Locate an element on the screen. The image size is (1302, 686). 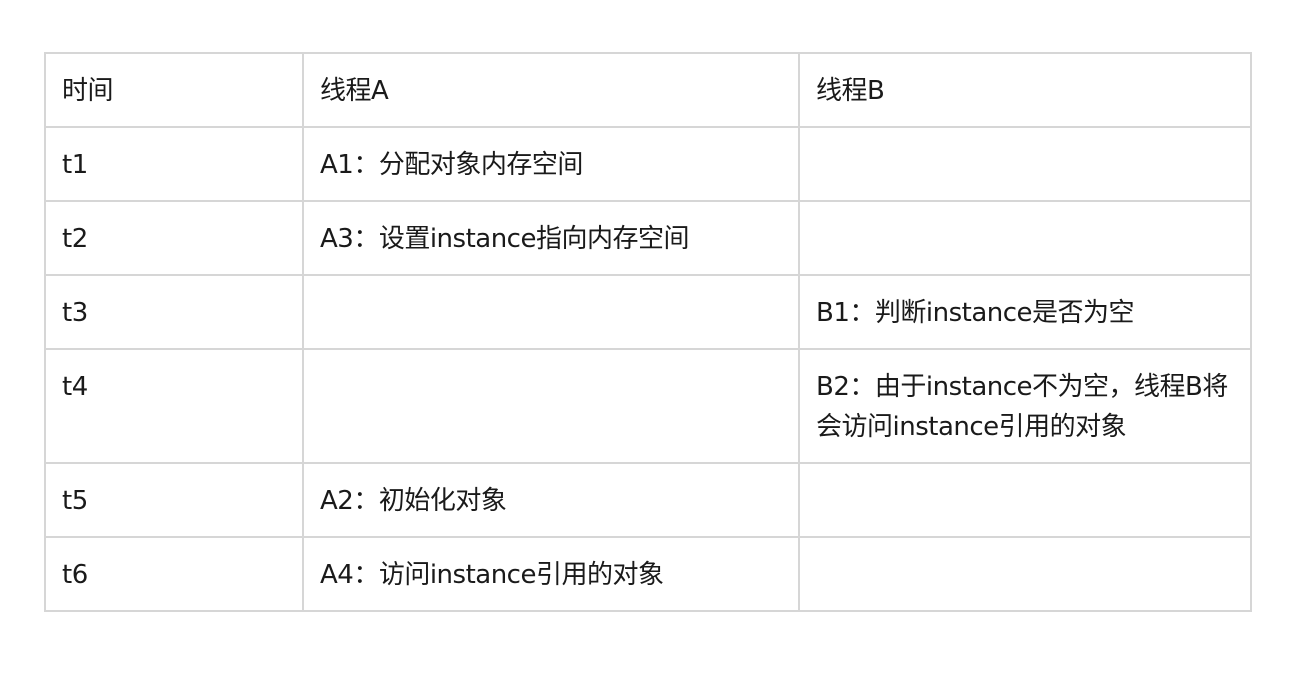
thread-a-cell: A2：初始化对象 is located at coordinates (551, 500).